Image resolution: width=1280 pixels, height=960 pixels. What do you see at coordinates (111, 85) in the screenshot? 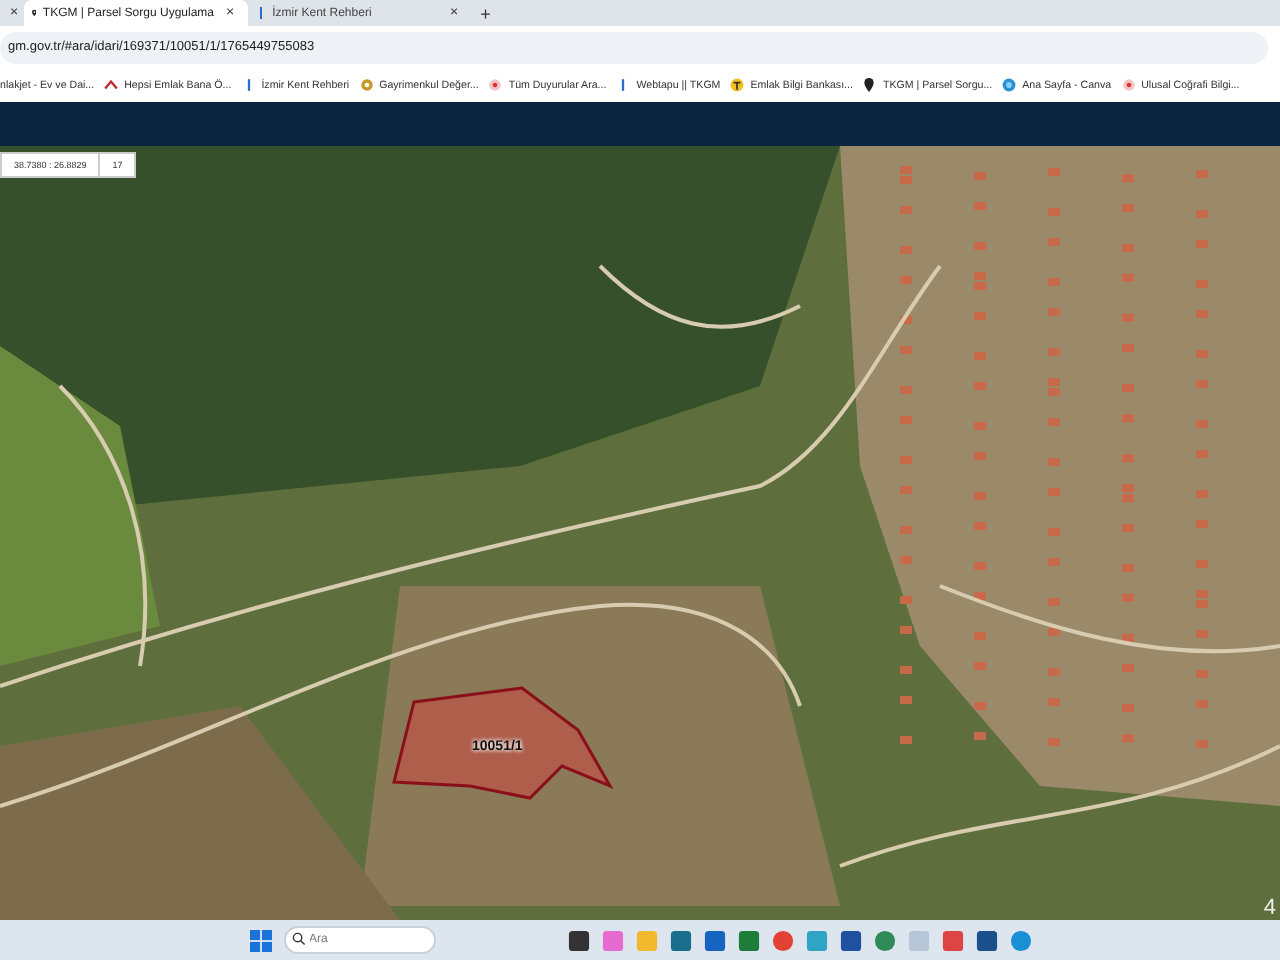
I see `roof-icon` at bounding box center [111, 85].